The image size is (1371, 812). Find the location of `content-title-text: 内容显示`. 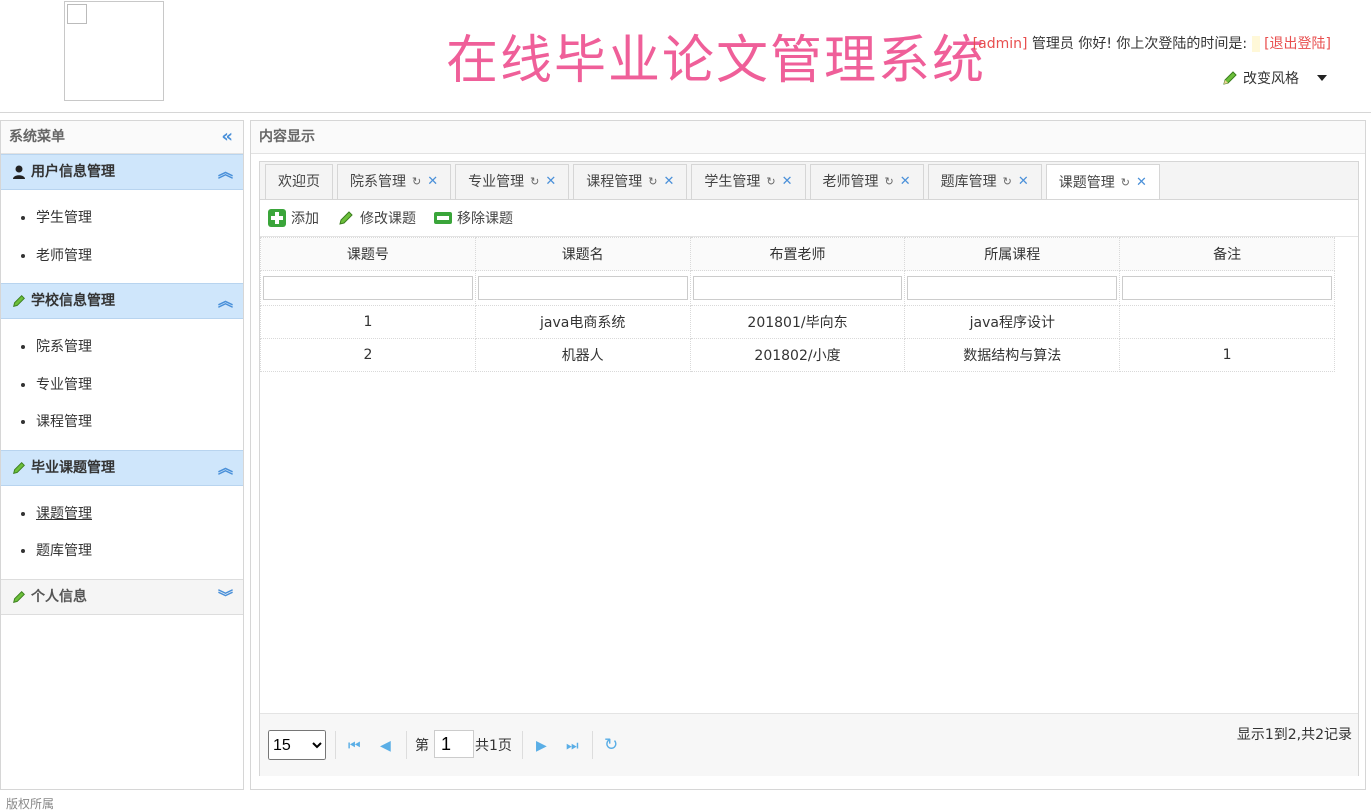

content-title-text: 内容显示 is located at coordinates (287, 137).